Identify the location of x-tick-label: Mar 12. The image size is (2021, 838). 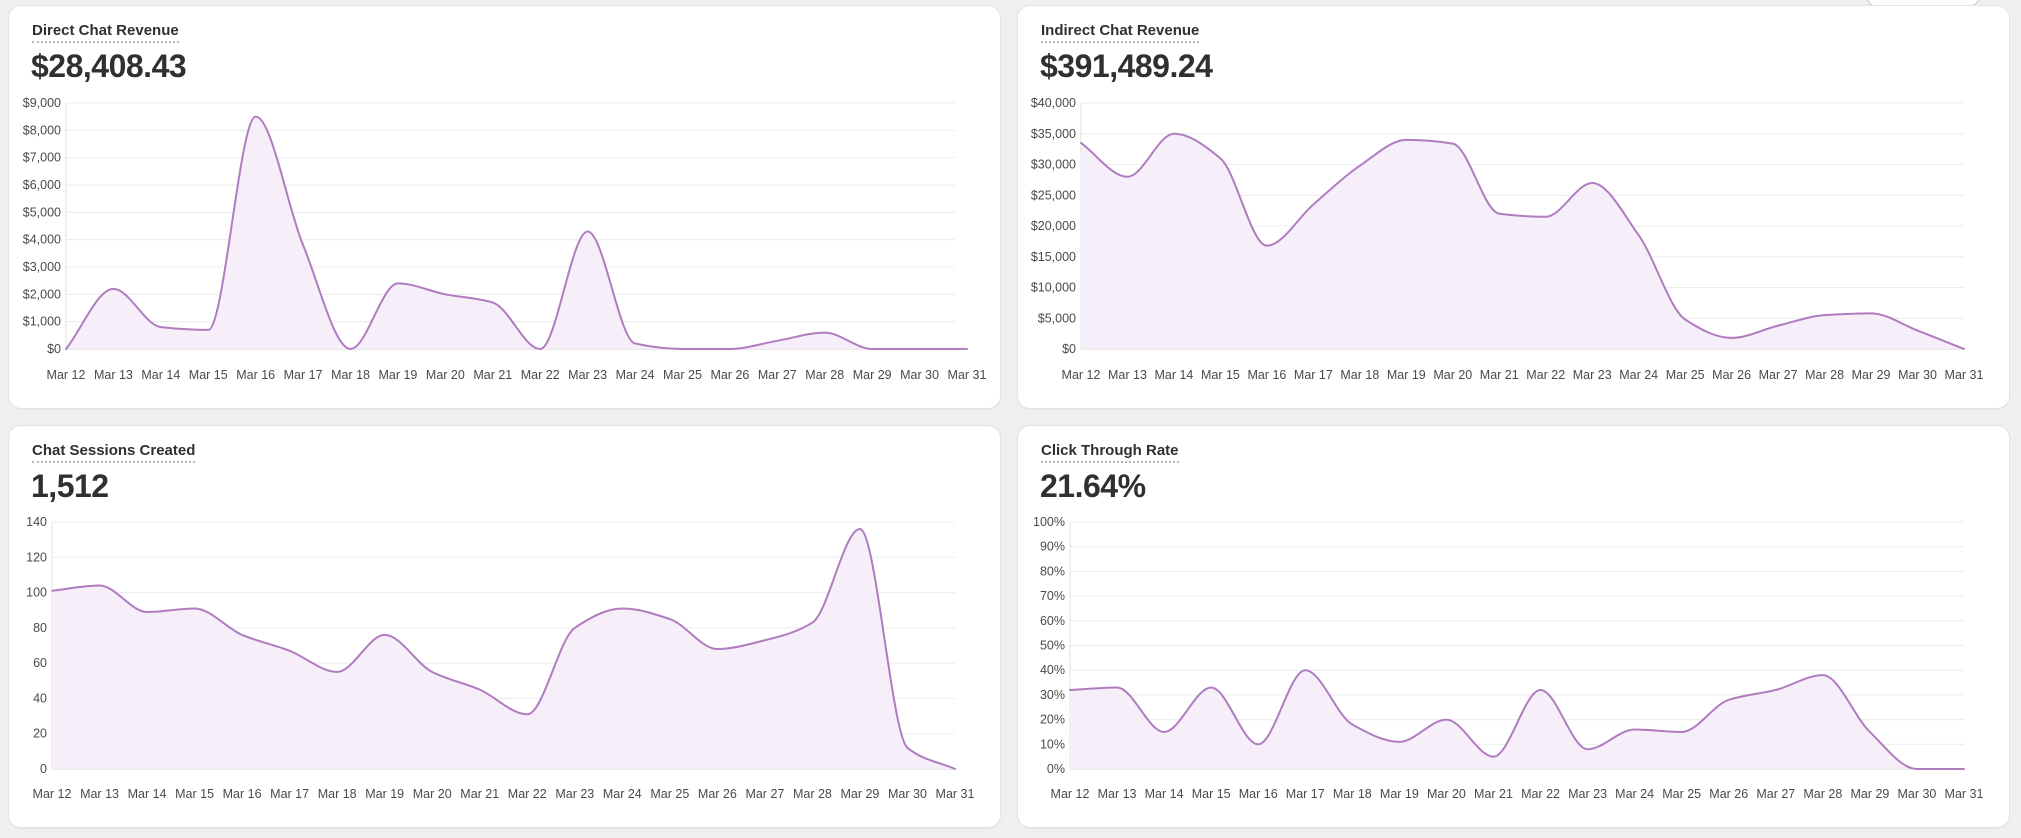
(52, 794).